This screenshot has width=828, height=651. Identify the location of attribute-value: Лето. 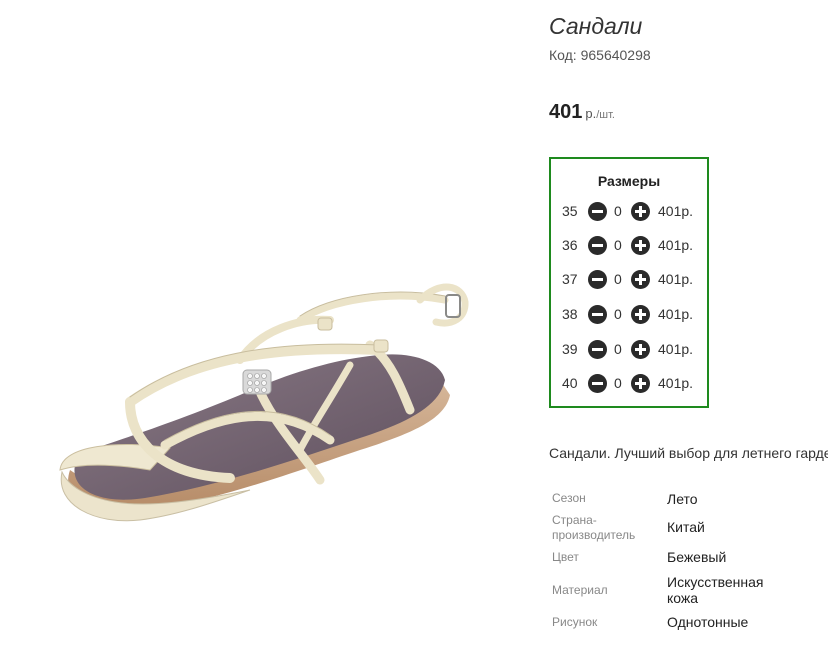
(682, 499).